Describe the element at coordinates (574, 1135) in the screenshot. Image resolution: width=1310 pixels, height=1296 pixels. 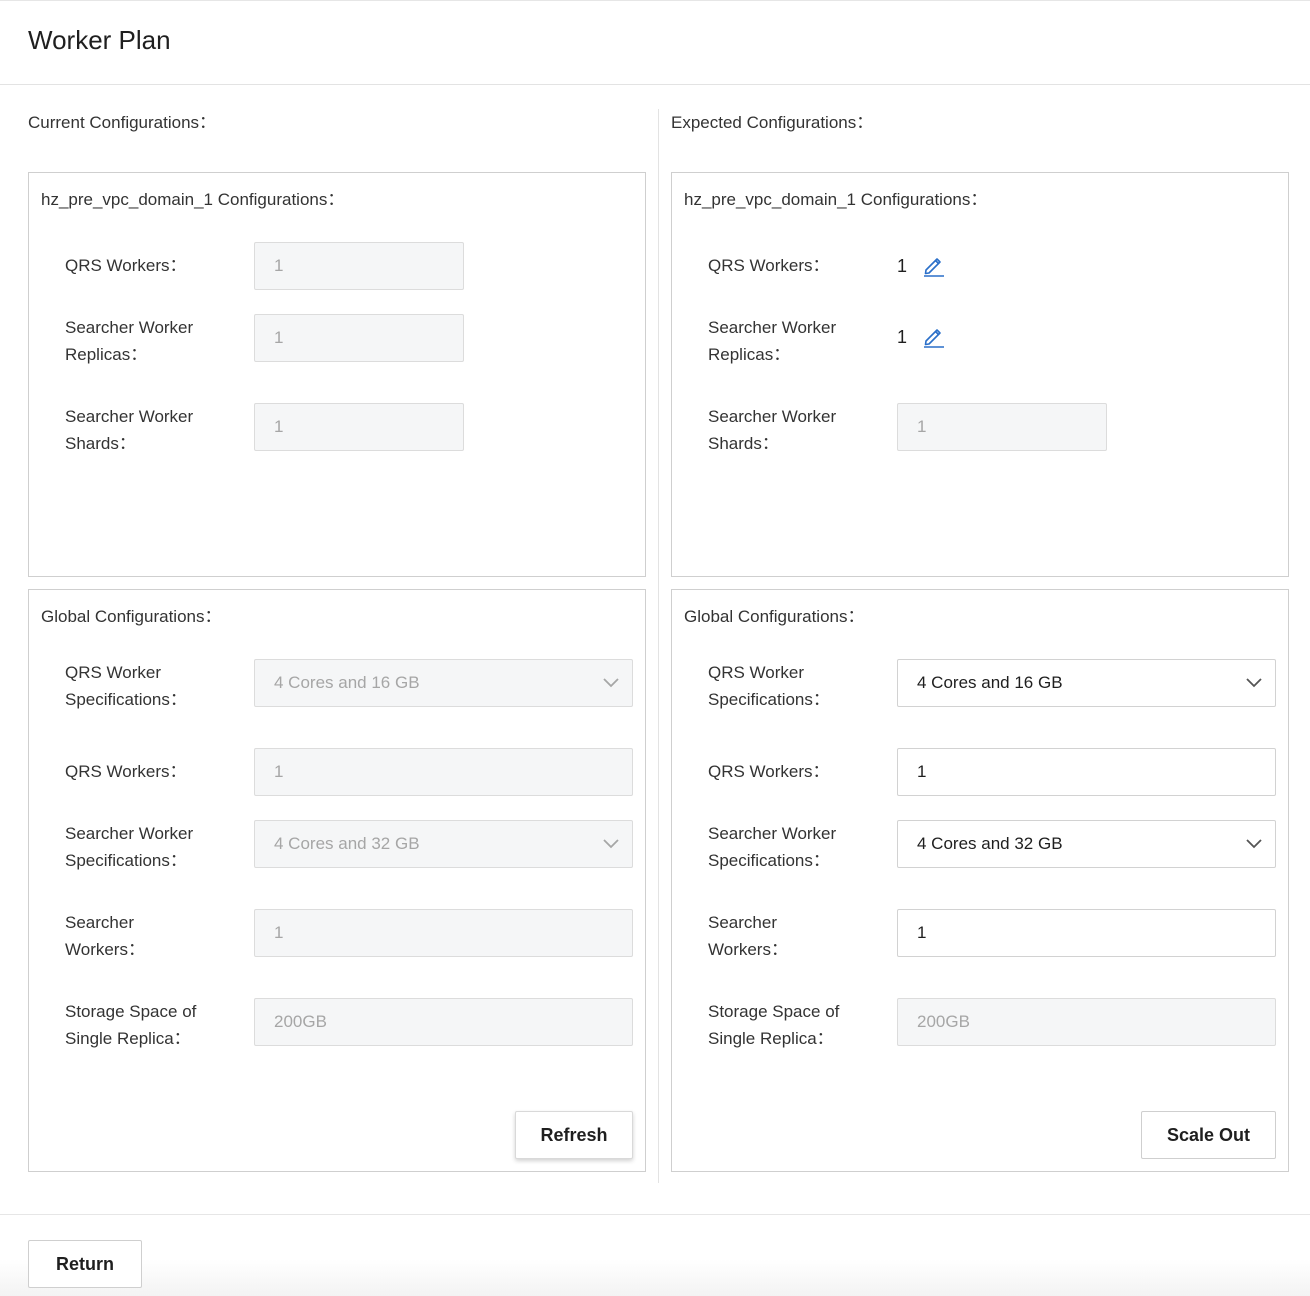
I see `refresh-button: Refresh` at that location.